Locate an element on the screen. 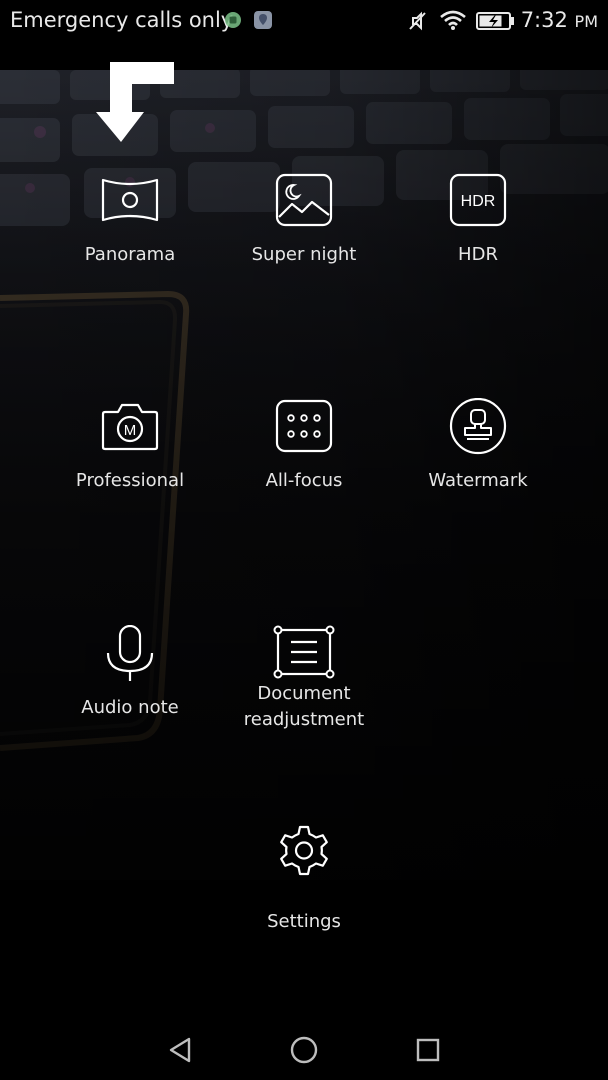  mode-document-readjustment: Document readjustment is located at coordinates (304, 679).